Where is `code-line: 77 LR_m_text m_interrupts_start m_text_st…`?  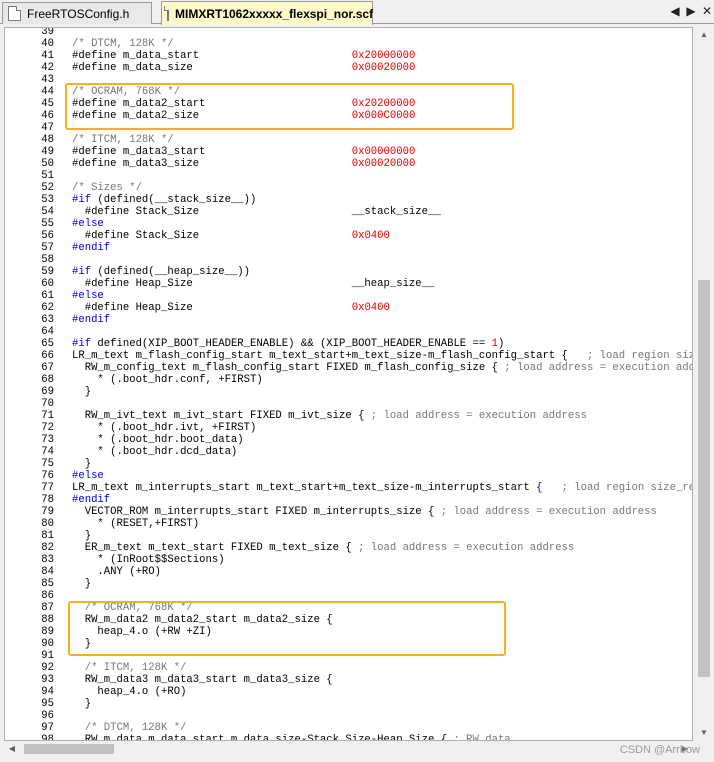 code-line: 77 LR_m_text m_interrupts_start m_text_st… is located at coordinates (348, 488).